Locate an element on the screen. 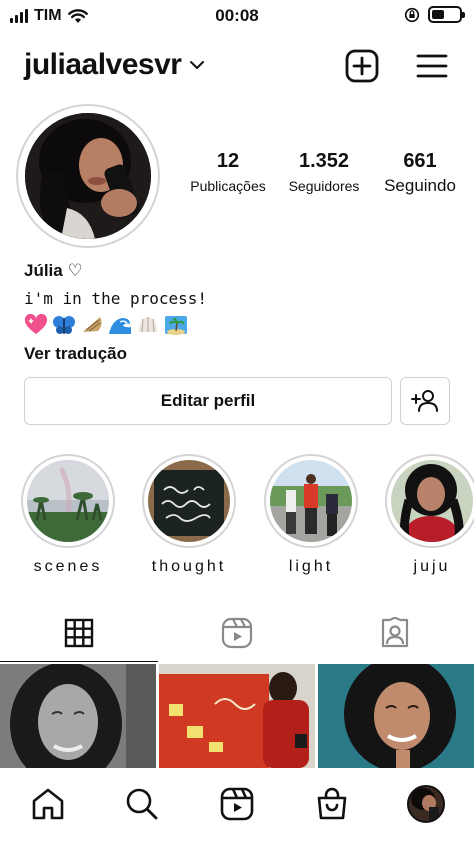  add-person-icon is located at coordinates (424, 401).